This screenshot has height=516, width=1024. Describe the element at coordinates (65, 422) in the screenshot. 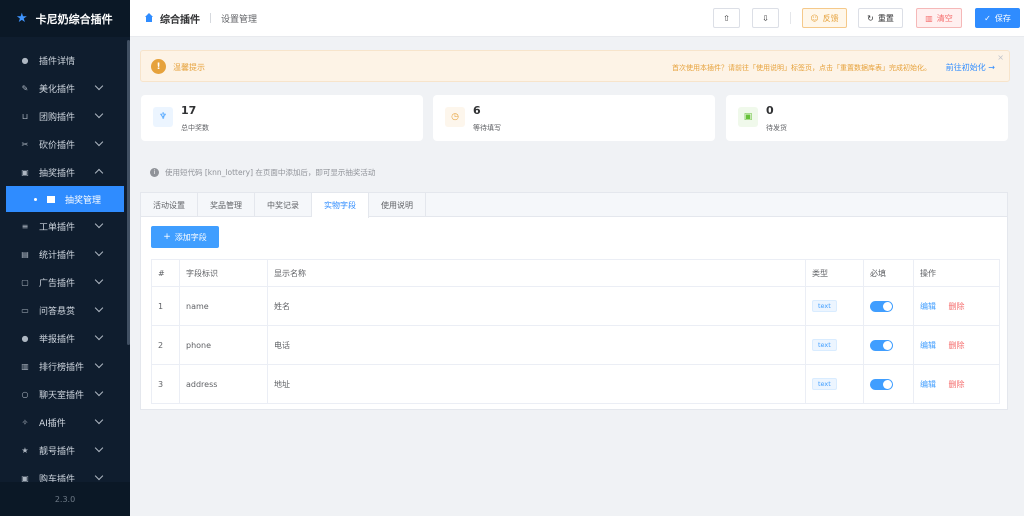

I see `sidebar-item-ai: ✧ AI插件` at that location.